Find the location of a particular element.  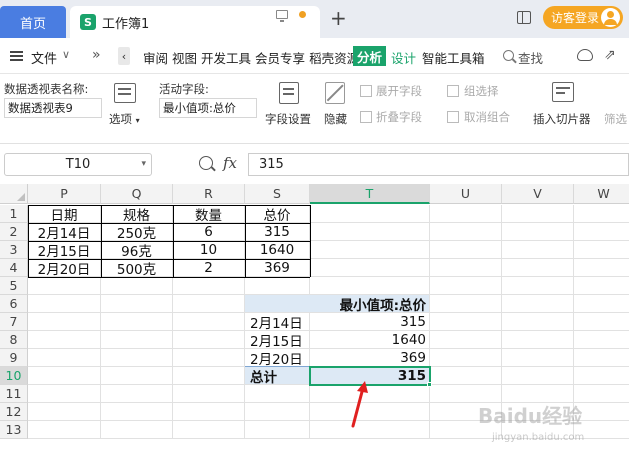

cell-p6 is located at coordinates (64, 304).